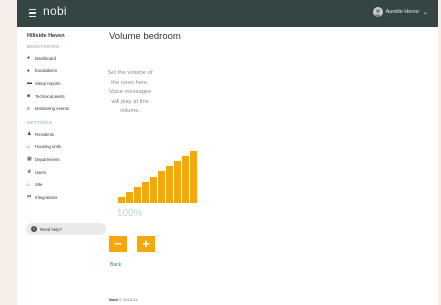  What do you see at coordinates (45, 134) in the screenshot?
I see `sidebar-item-label: Residents` at bounding box center [45, 134].